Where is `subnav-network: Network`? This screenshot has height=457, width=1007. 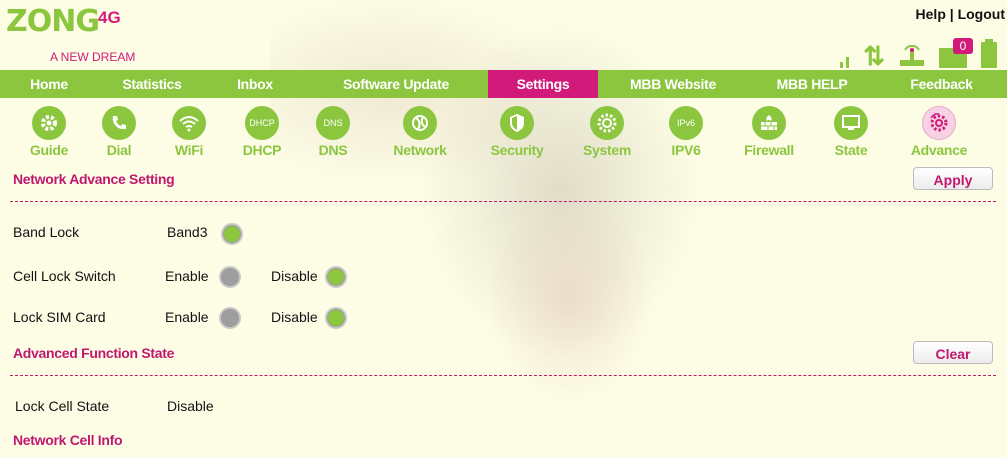
subnav-network: Network is located at coordinates (420, 132).